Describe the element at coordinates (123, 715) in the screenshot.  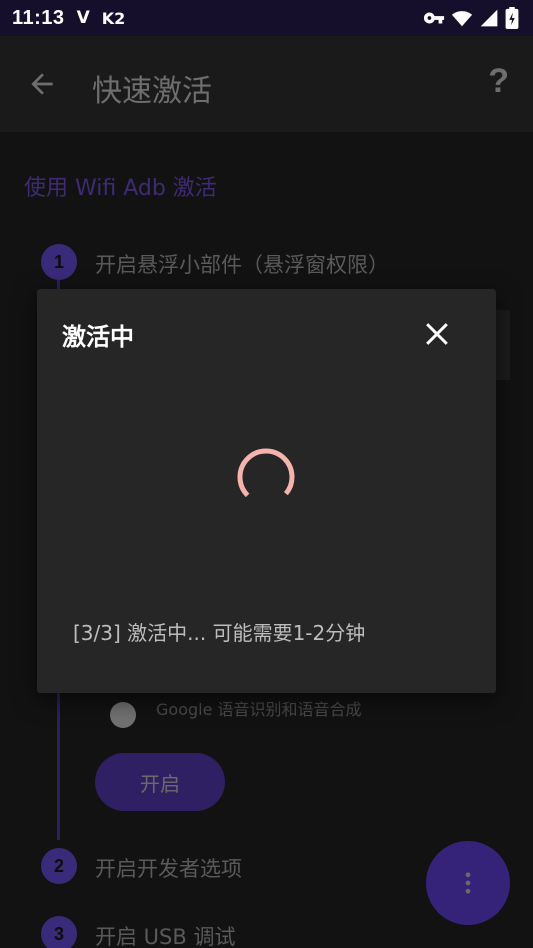
I see `google-app-icon` at that location.